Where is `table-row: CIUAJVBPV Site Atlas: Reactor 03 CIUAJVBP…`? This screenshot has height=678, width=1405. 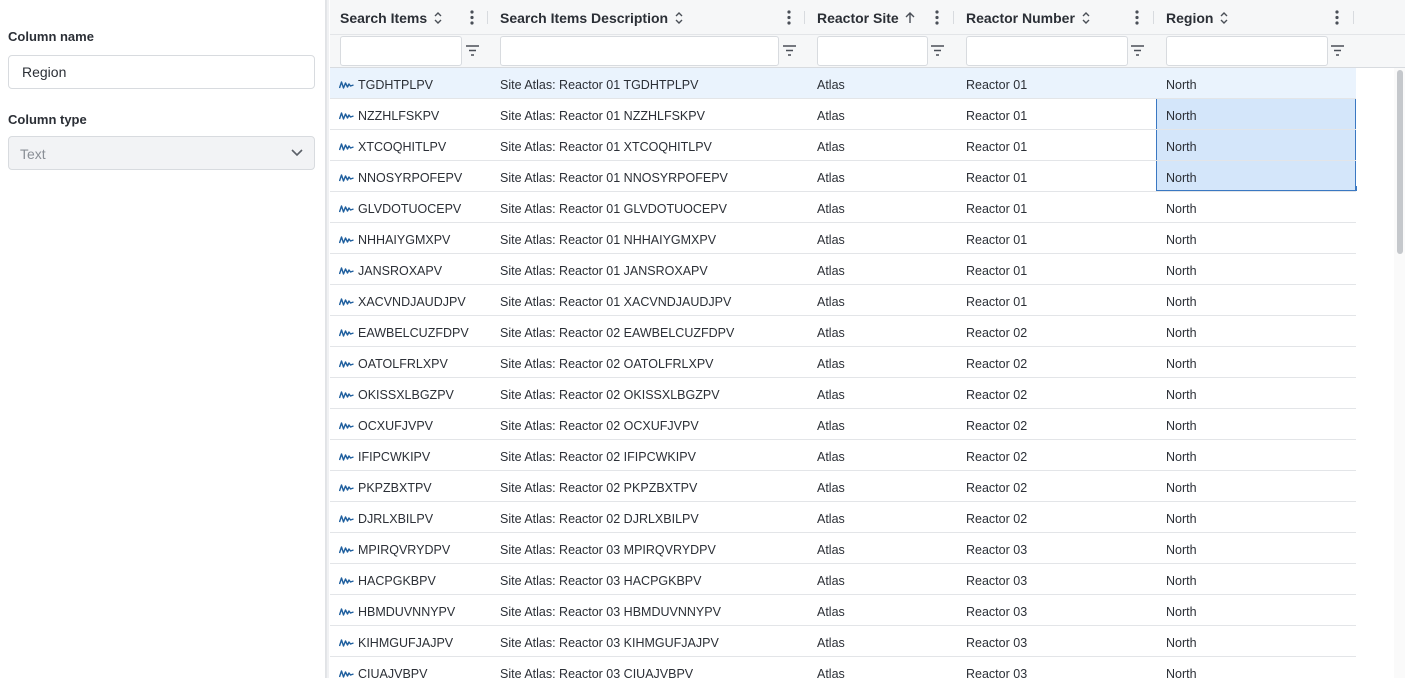 table-row: CIUAJVBPV Site Atlas: Reactor 03 CIUAJVBP… is located at coordinates (843, 667).